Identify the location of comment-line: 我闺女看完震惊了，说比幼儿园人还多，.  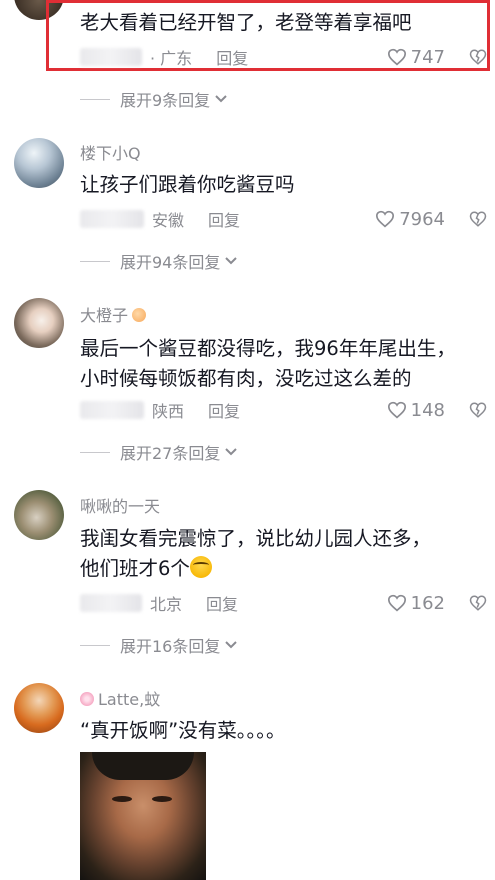
(256, 538).